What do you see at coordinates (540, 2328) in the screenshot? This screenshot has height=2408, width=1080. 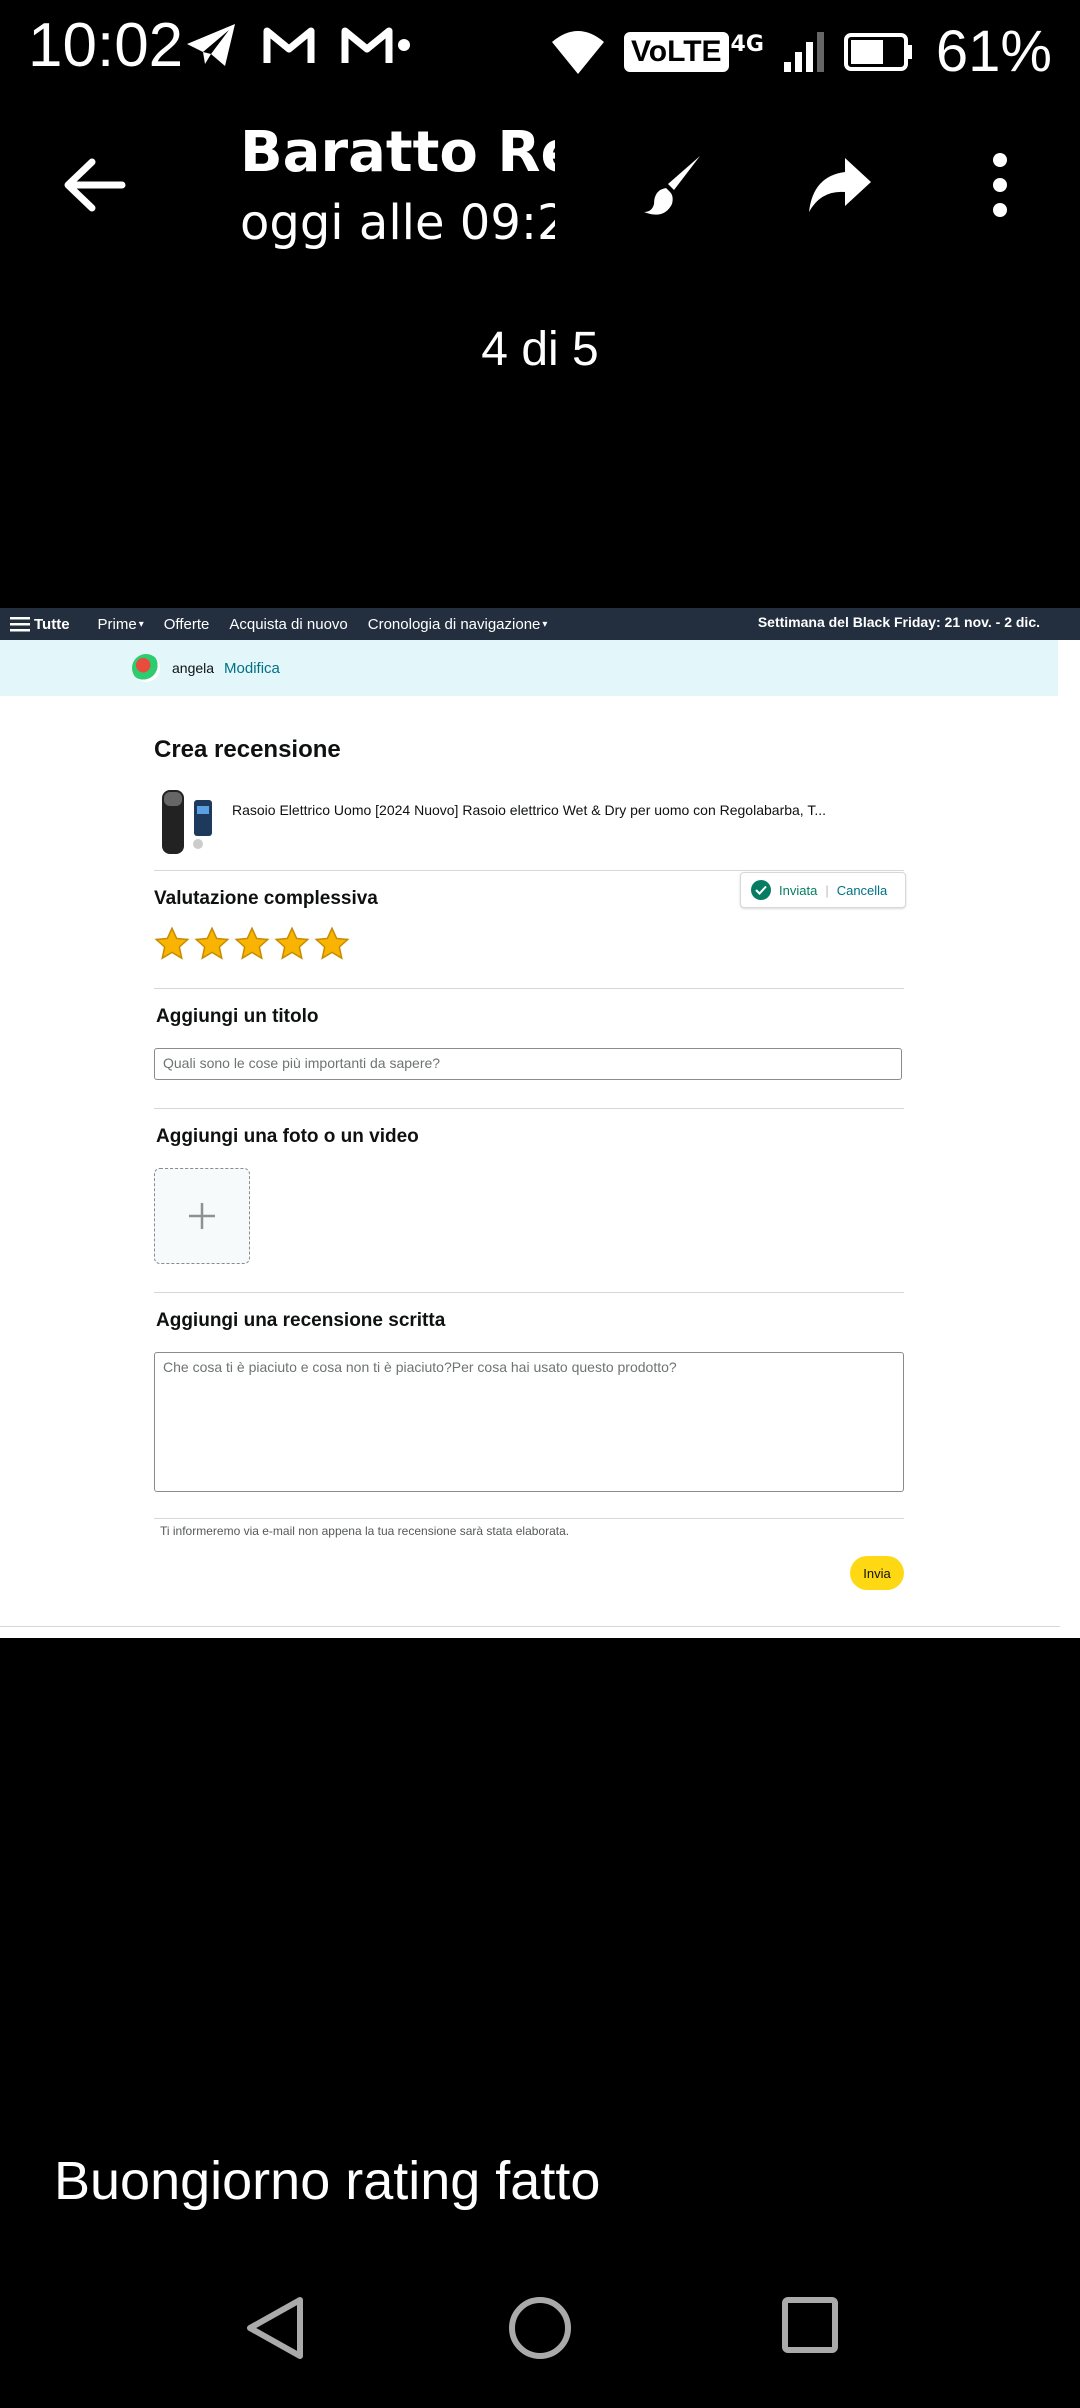 I see `home-circle-icon` at bounding box center [540, 2328].